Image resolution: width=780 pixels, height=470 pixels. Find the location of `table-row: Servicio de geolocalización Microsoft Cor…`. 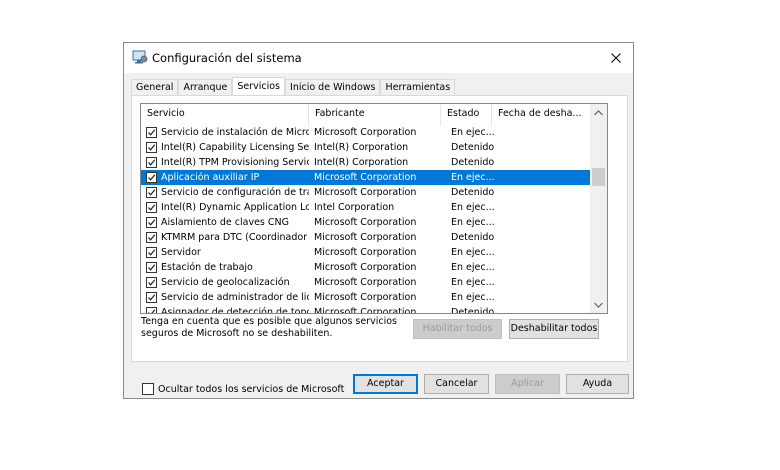

table-row: Servicio de geolocalización Microsoft Cor… is located at coordinates (366, 282).